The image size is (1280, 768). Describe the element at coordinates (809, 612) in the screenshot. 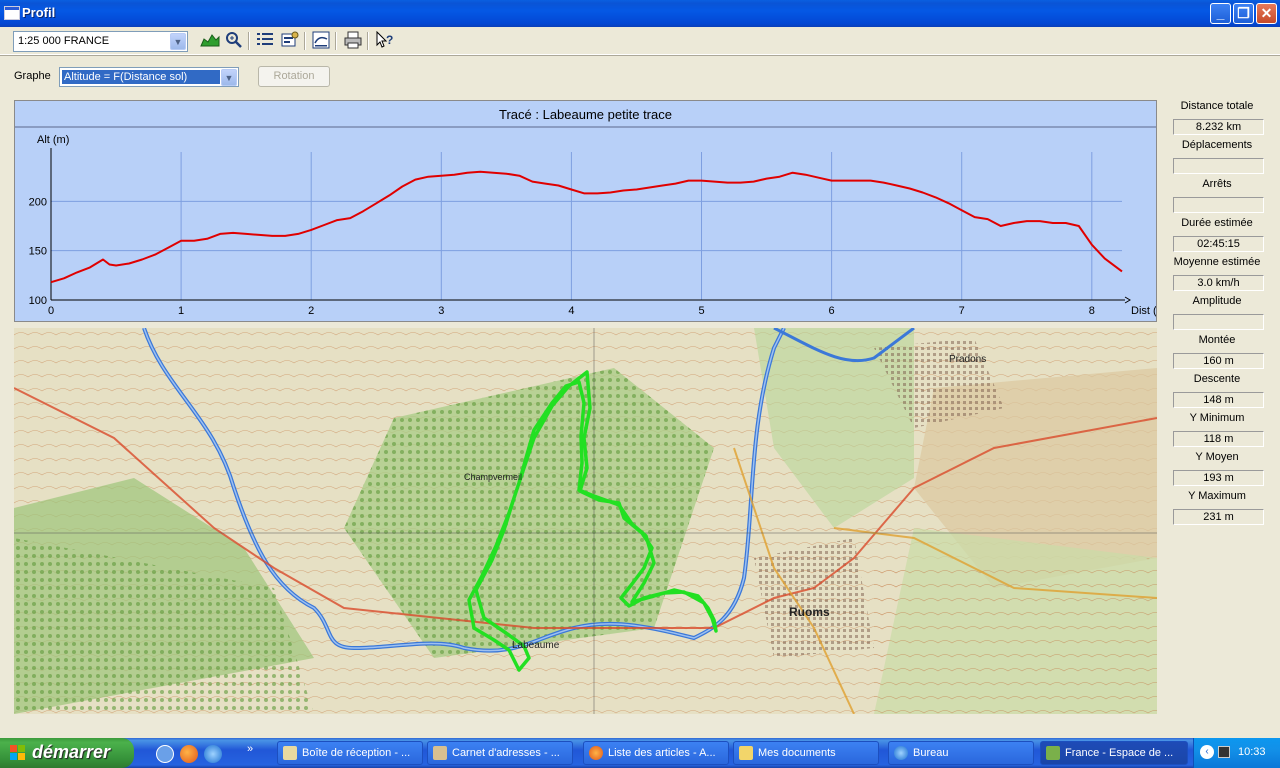

I see `map-label-ruoms: Ruoms` at that location.